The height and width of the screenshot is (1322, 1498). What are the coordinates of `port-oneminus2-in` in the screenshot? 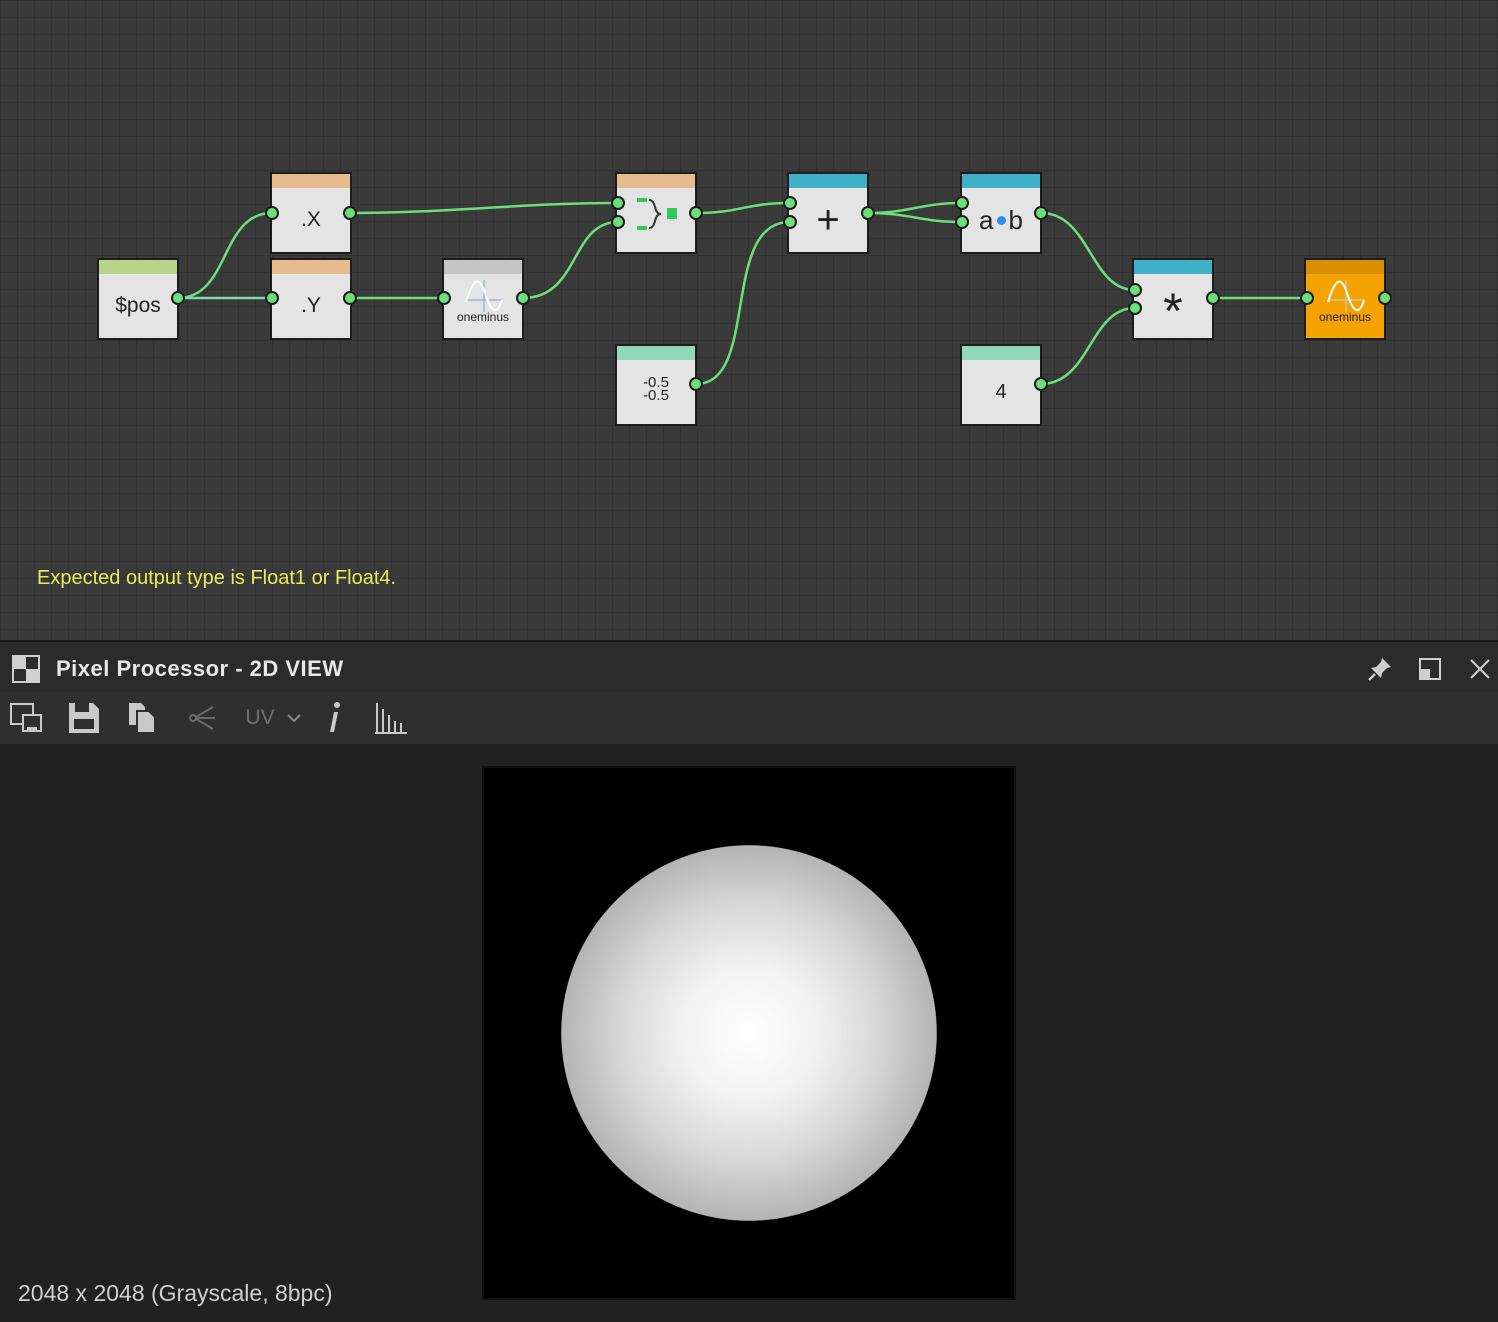 It's located at (1307, 298).